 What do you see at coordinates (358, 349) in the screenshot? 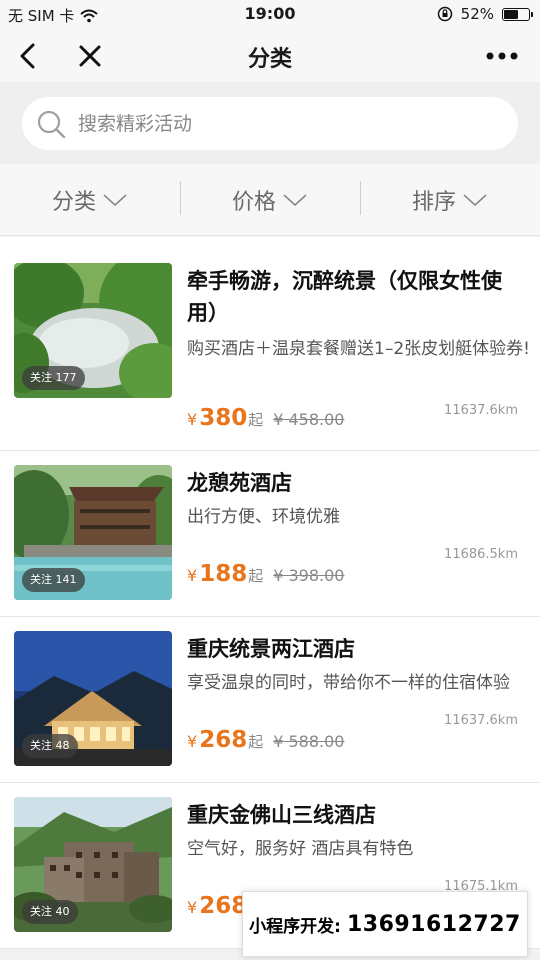
I see `item-desc: 购买酒店＋温泉套餐赠送1–2张皮划艇体验券!` at bounding box center [358, 349].